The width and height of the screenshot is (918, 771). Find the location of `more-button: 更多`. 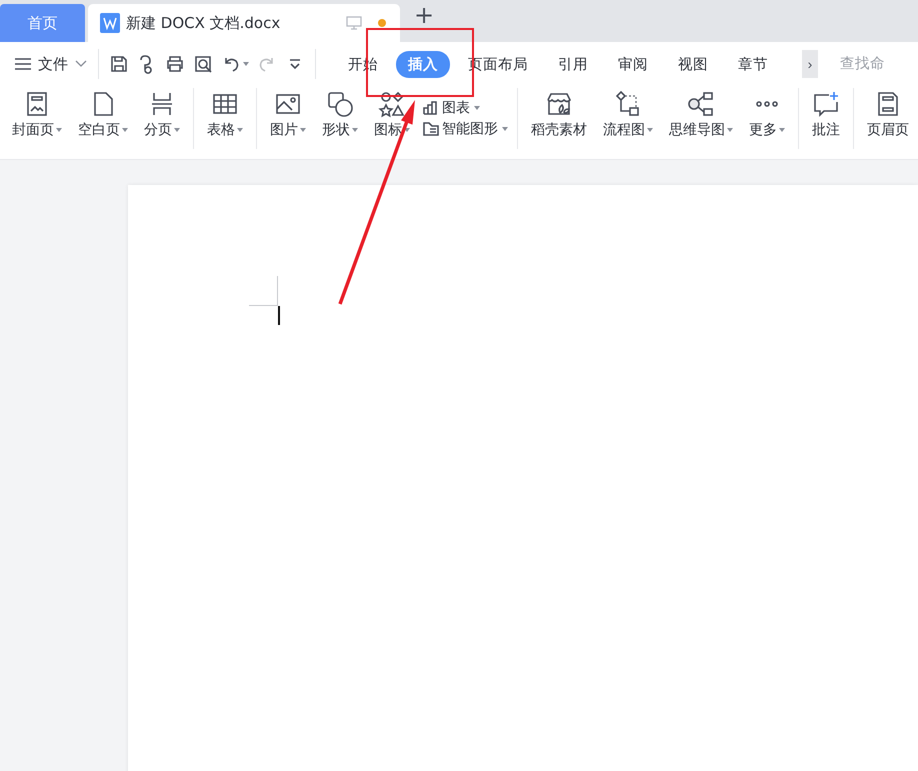

more-button: 更多 is located at coordinates (767, 112).